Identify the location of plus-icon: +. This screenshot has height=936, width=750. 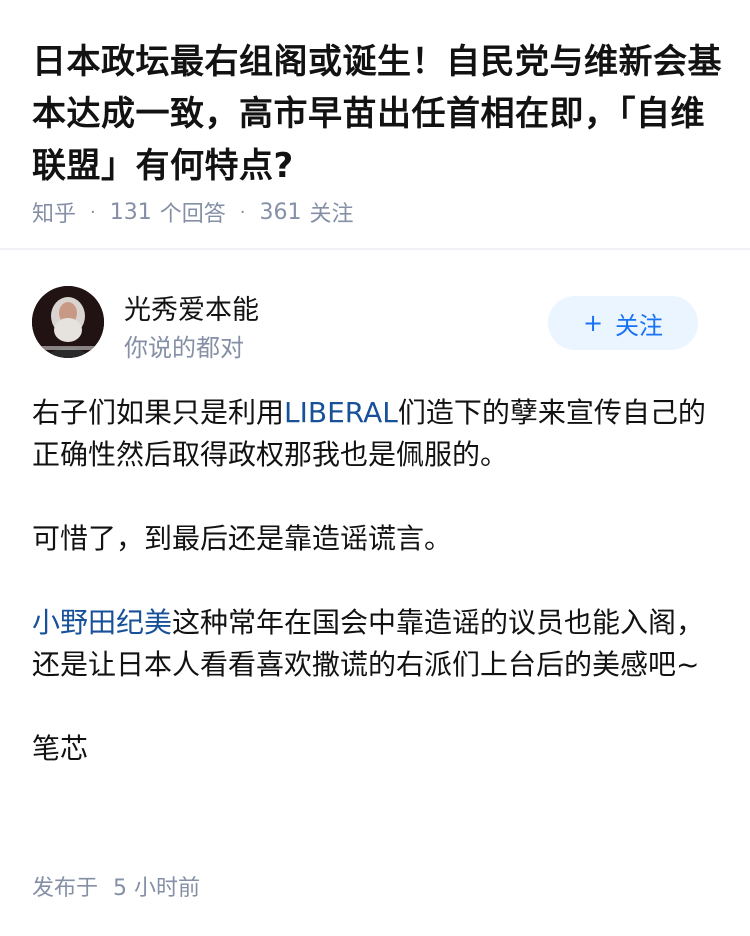
(593, 323).